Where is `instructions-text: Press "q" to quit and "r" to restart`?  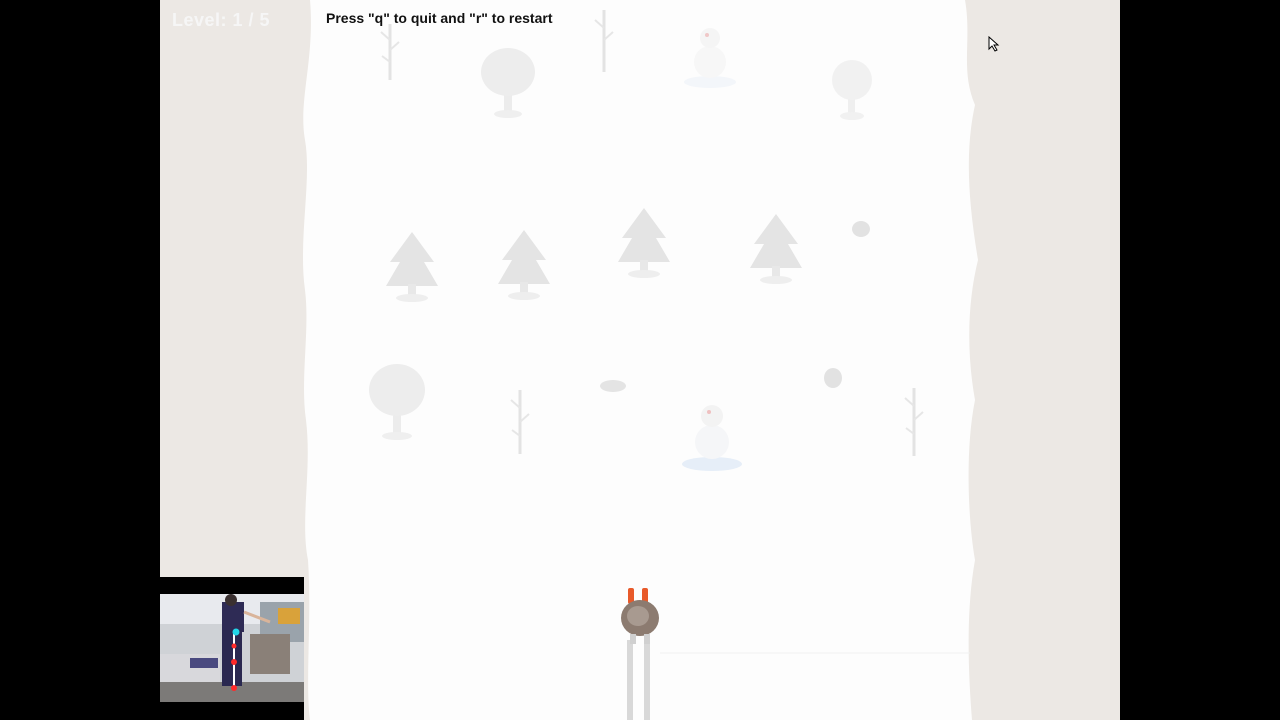
instructions-text: Press "q" to quit and "r" to restart is located at coordinates (439, 18).